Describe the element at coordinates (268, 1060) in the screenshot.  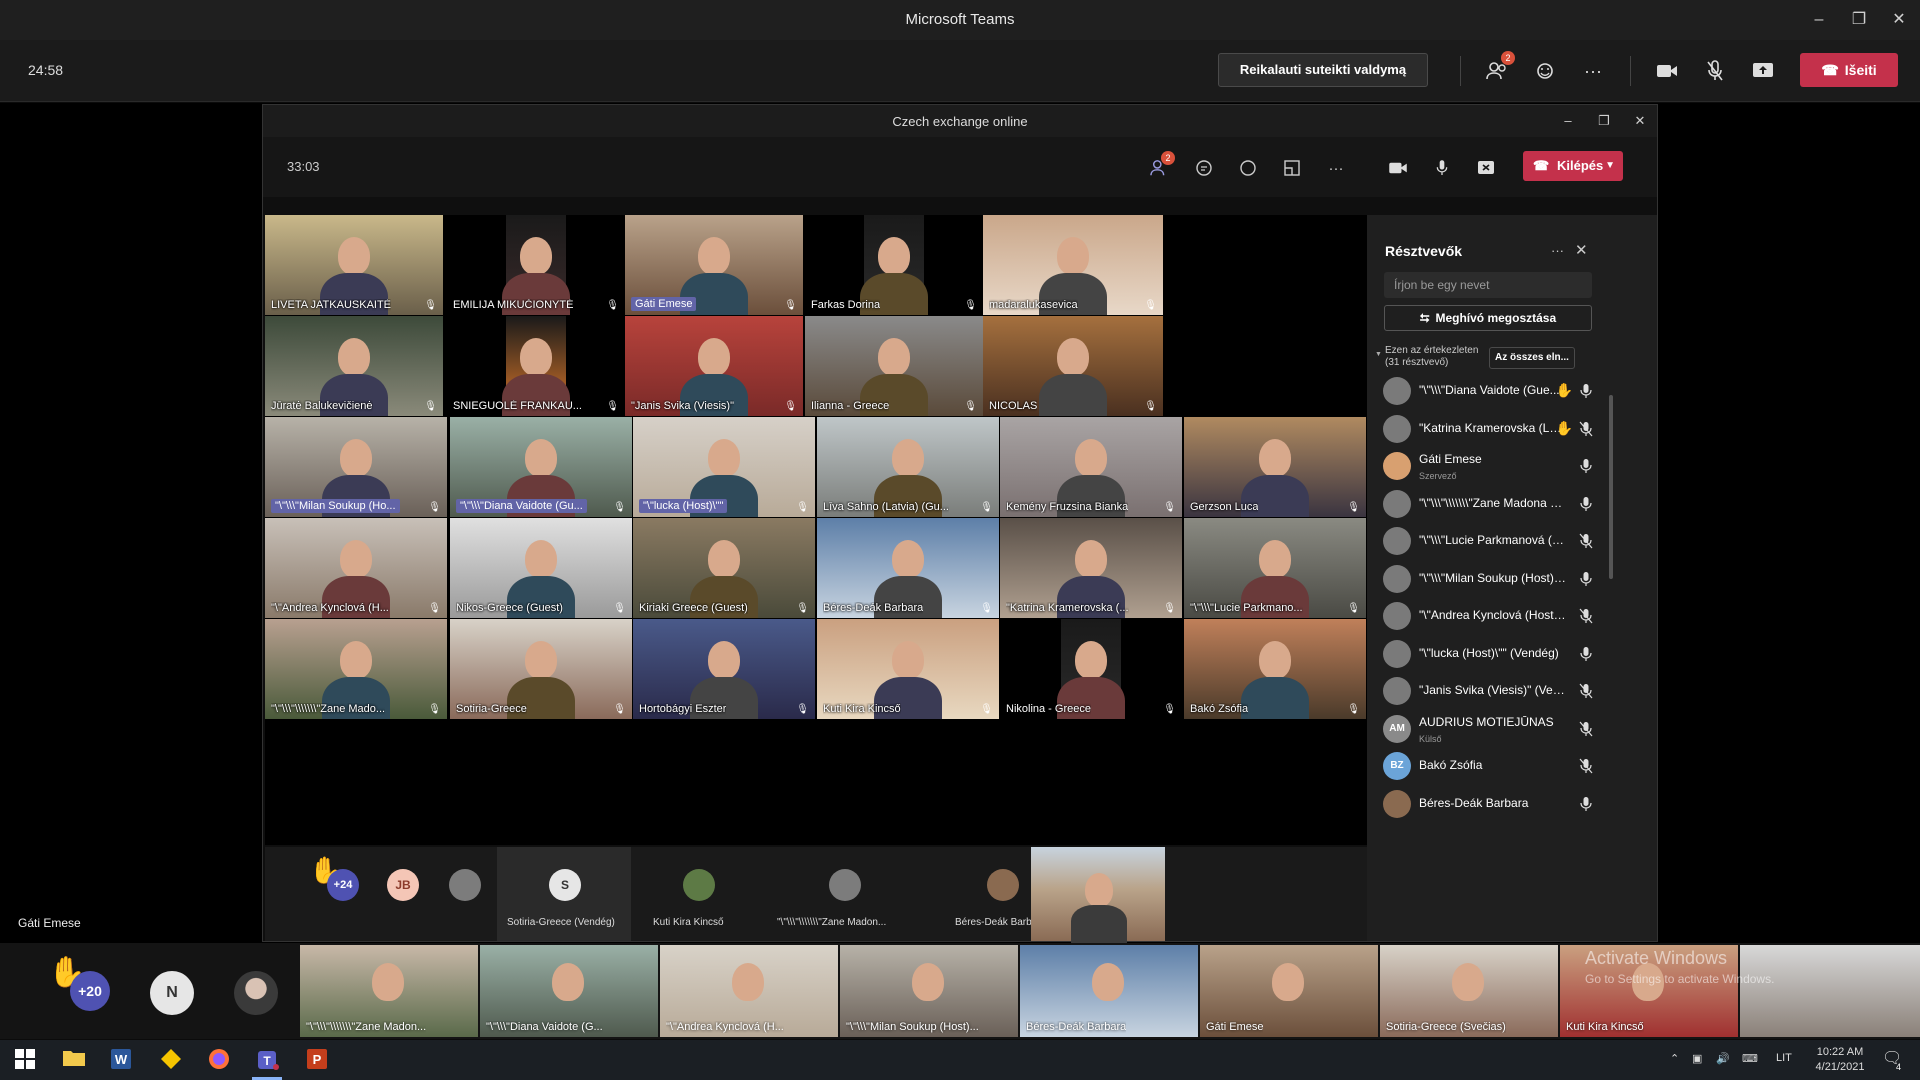
I see `teams-taskbar-icon: T` at that location.